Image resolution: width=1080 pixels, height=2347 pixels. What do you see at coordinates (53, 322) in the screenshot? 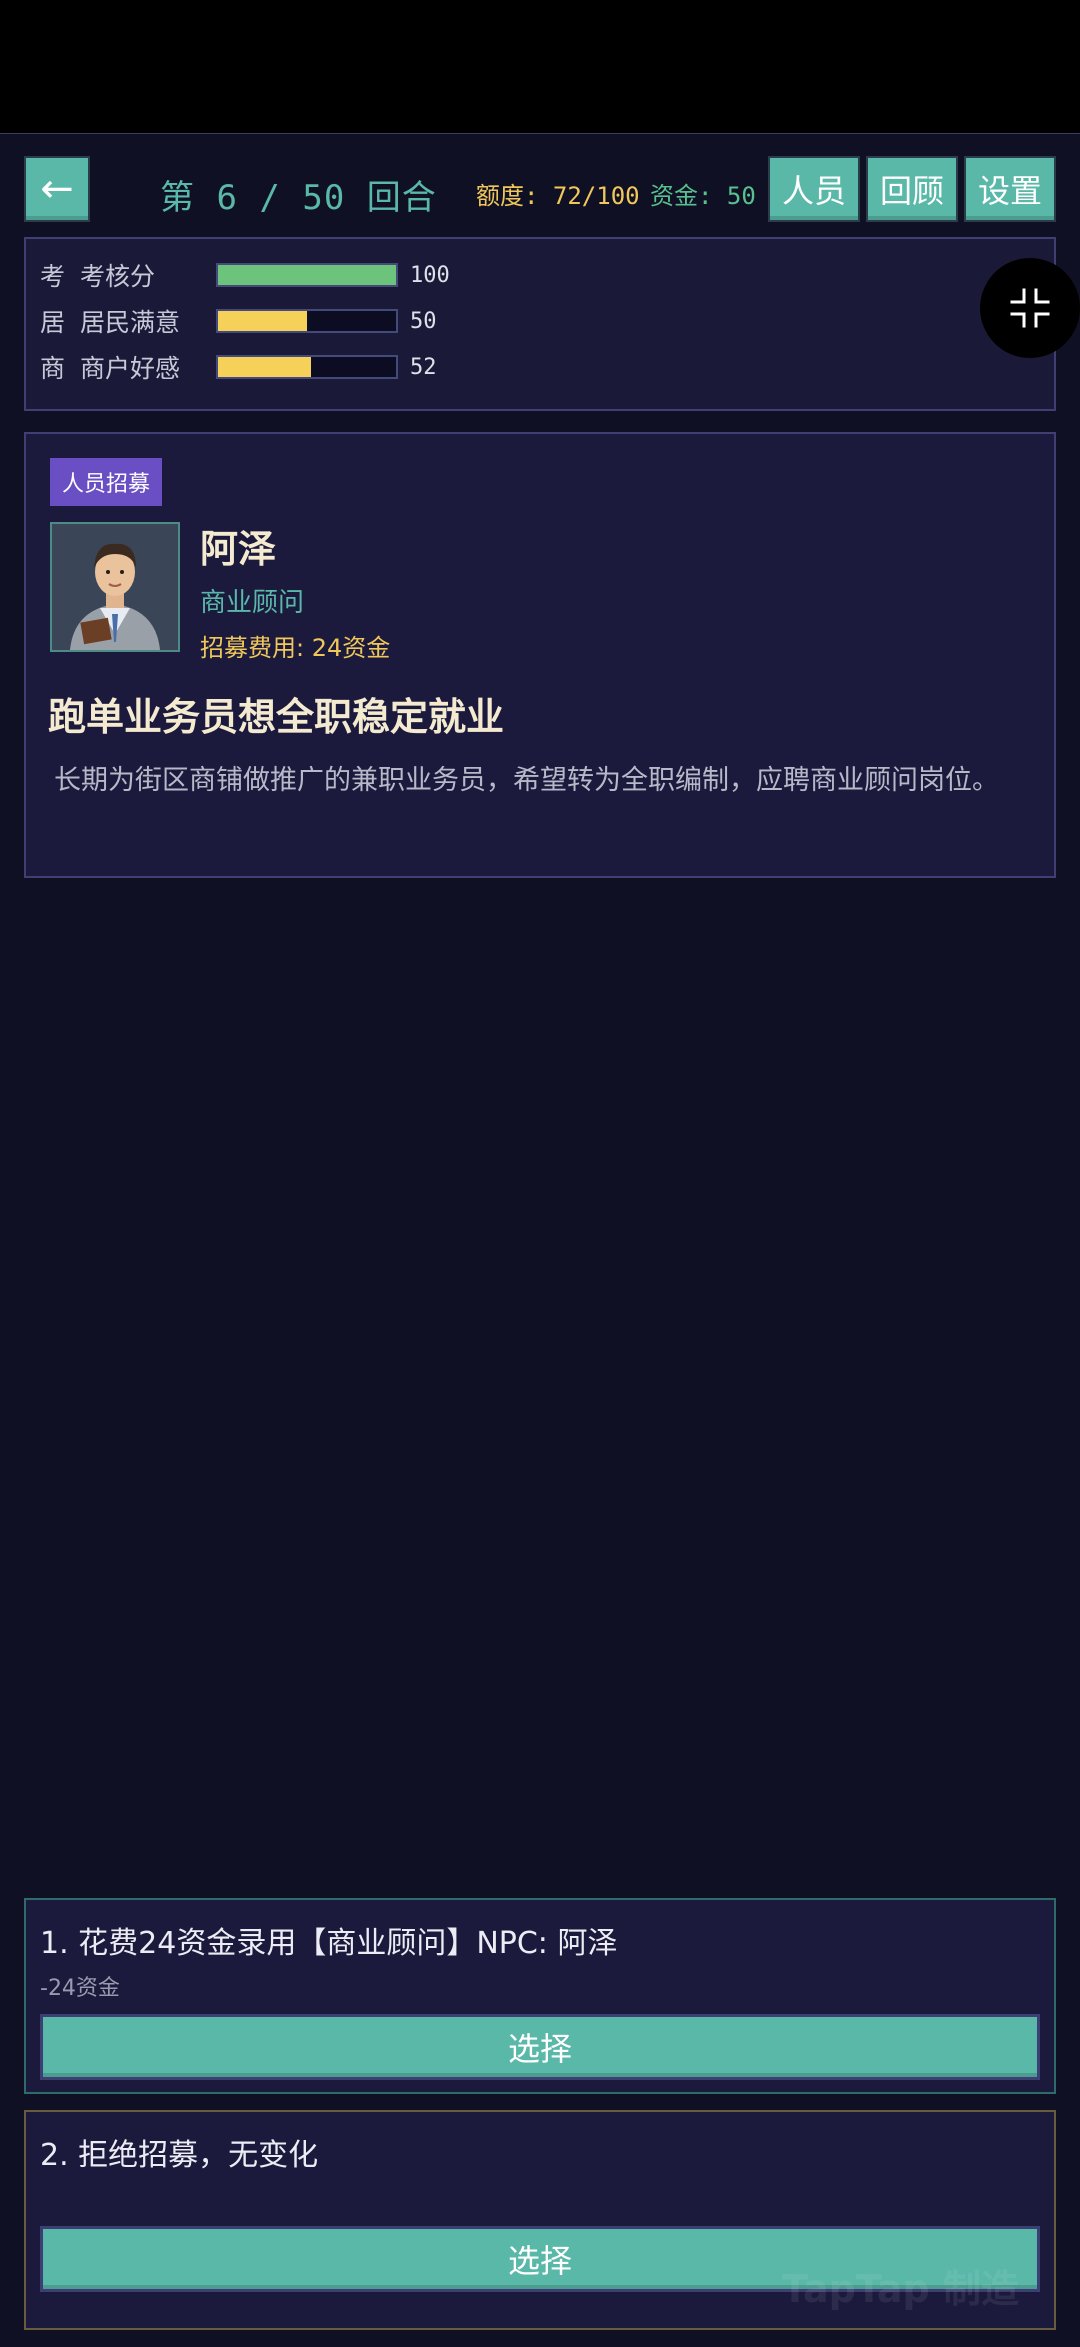
I see `stat-short-label: 居` at bounding box center [53, 322].